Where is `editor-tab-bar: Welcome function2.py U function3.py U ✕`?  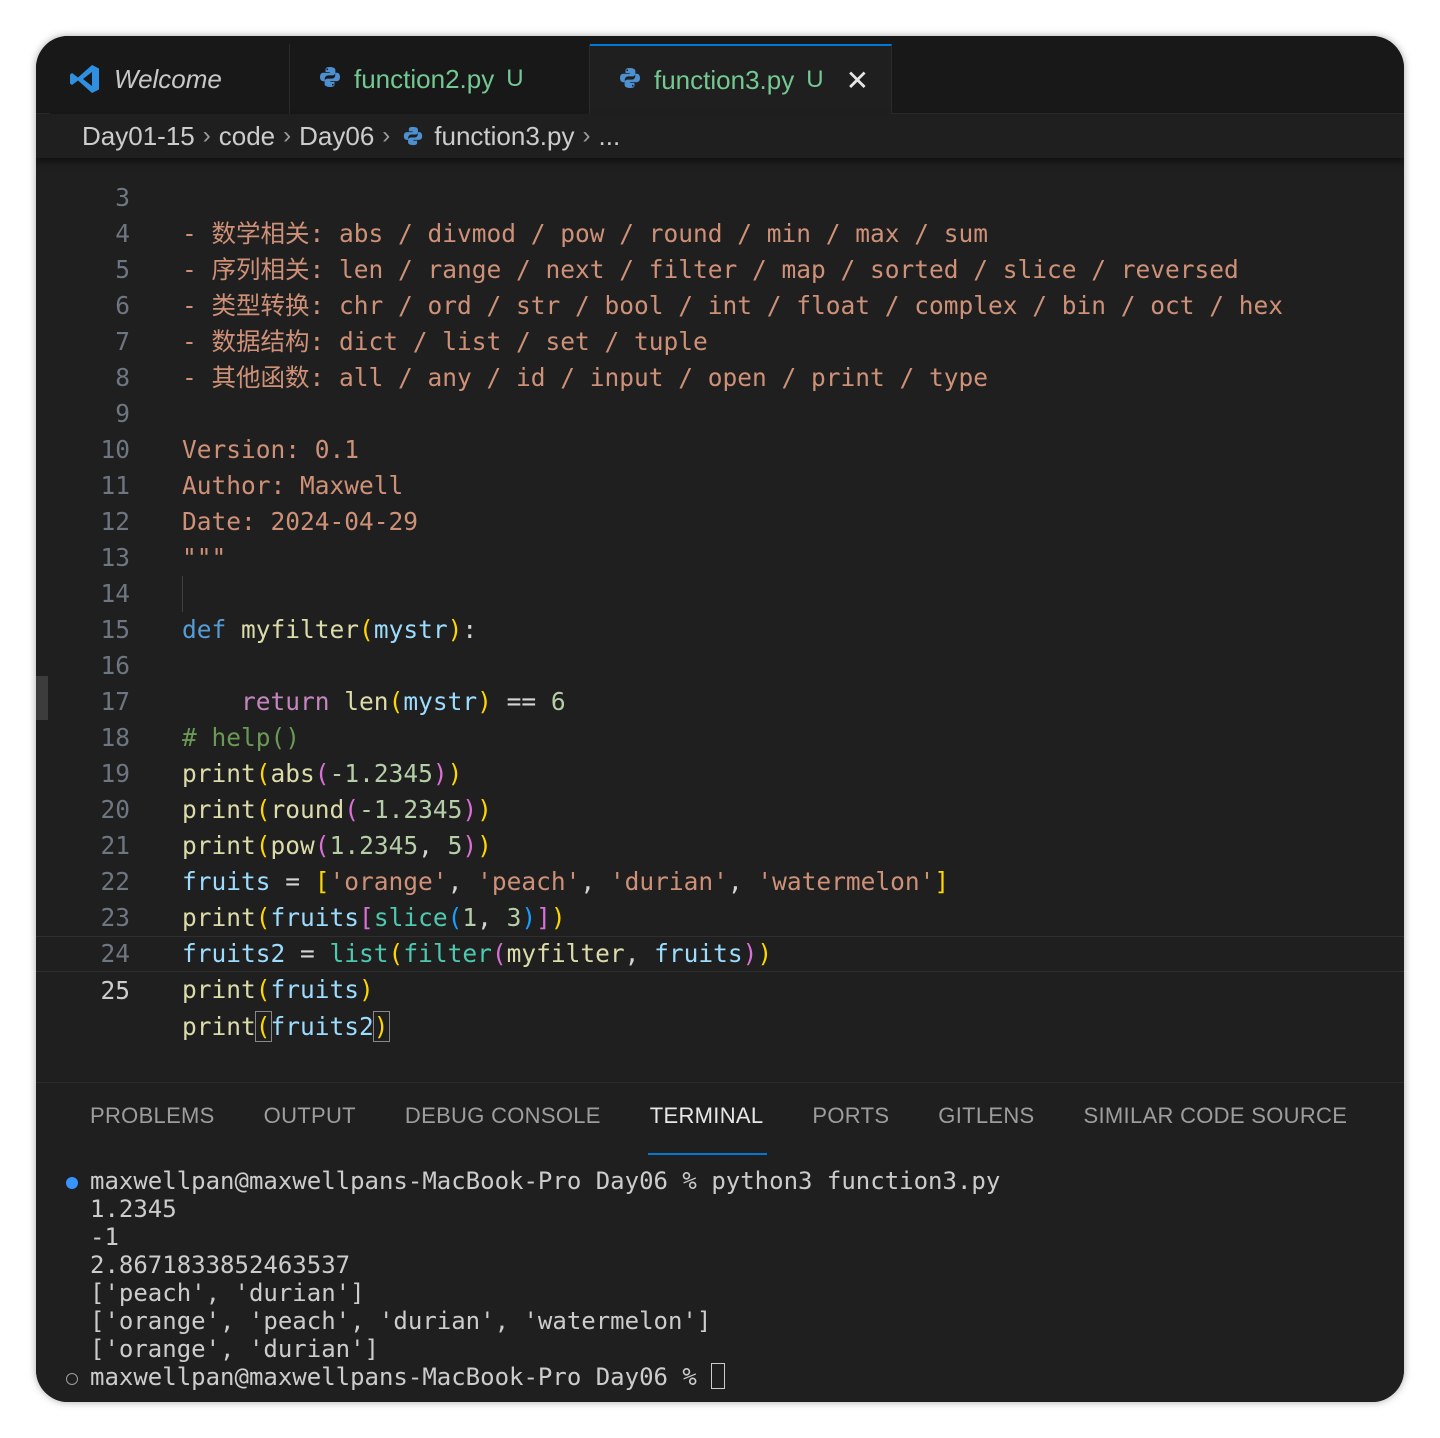 editor-tab-bar: Welcome function2.py U function3.py U ✕ is located at coordinates (720, 75).